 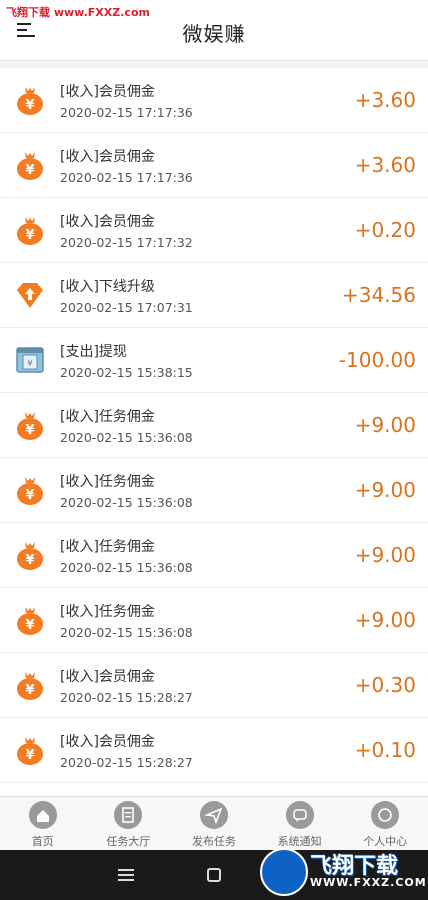 What do you see at coordinates (214, 295) in the screenshot?
I see `transaction-row: [收入]下线升级 2020-02-15 17:07:31 +34.56` at bounding box center [214, 295].